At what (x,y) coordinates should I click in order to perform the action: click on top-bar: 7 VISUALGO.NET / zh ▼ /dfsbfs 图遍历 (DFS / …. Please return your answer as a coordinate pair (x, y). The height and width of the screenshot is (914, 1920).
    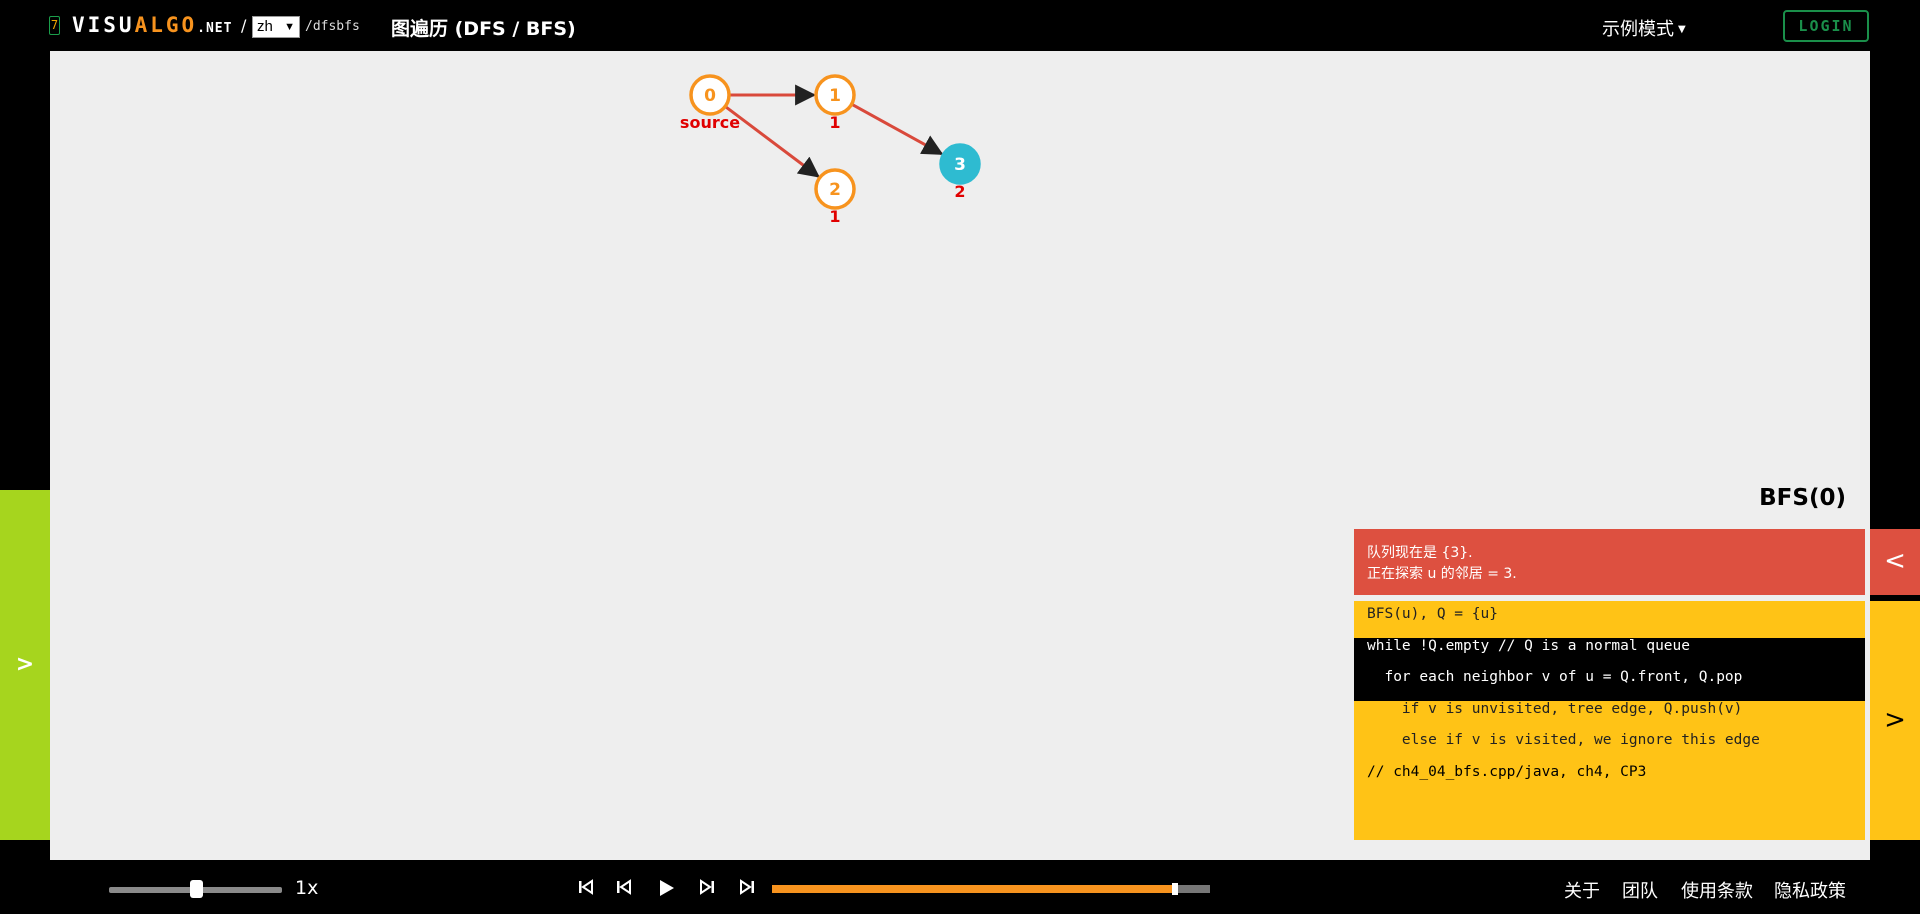
    Looking at the image, I should click on (960, 25).